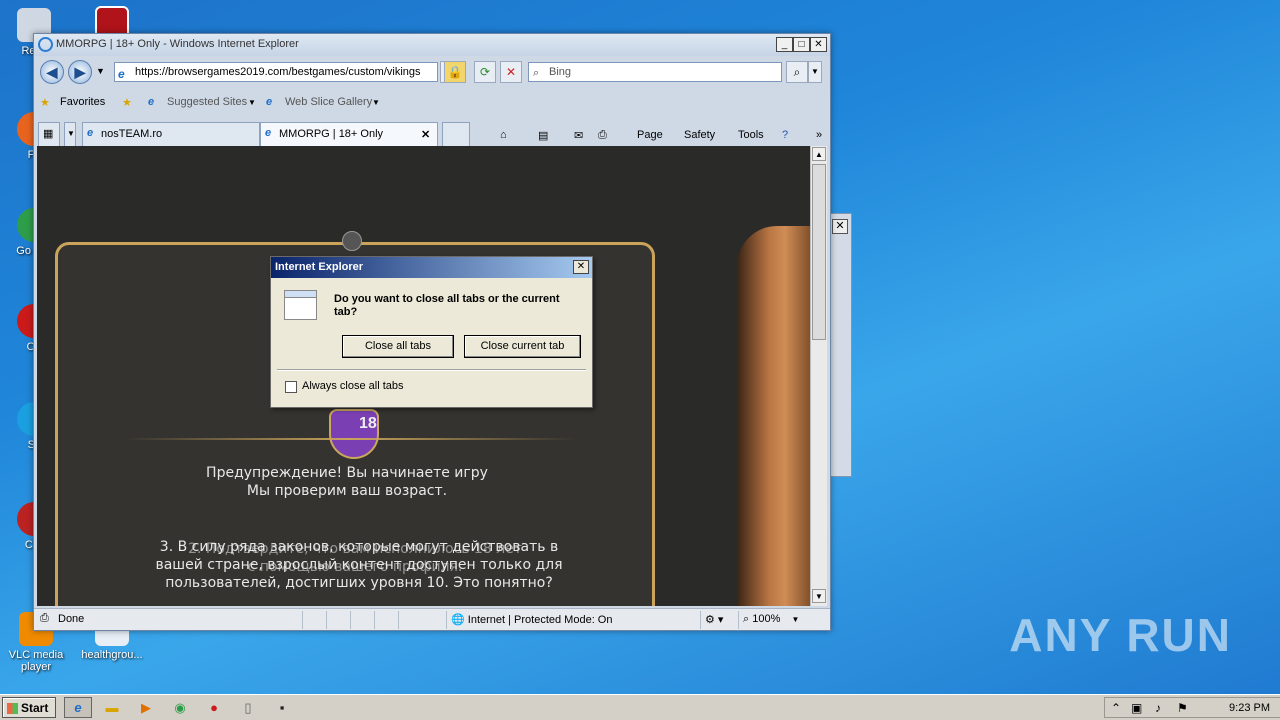  I want to click on ie-logo-icon, so click(45, 44).